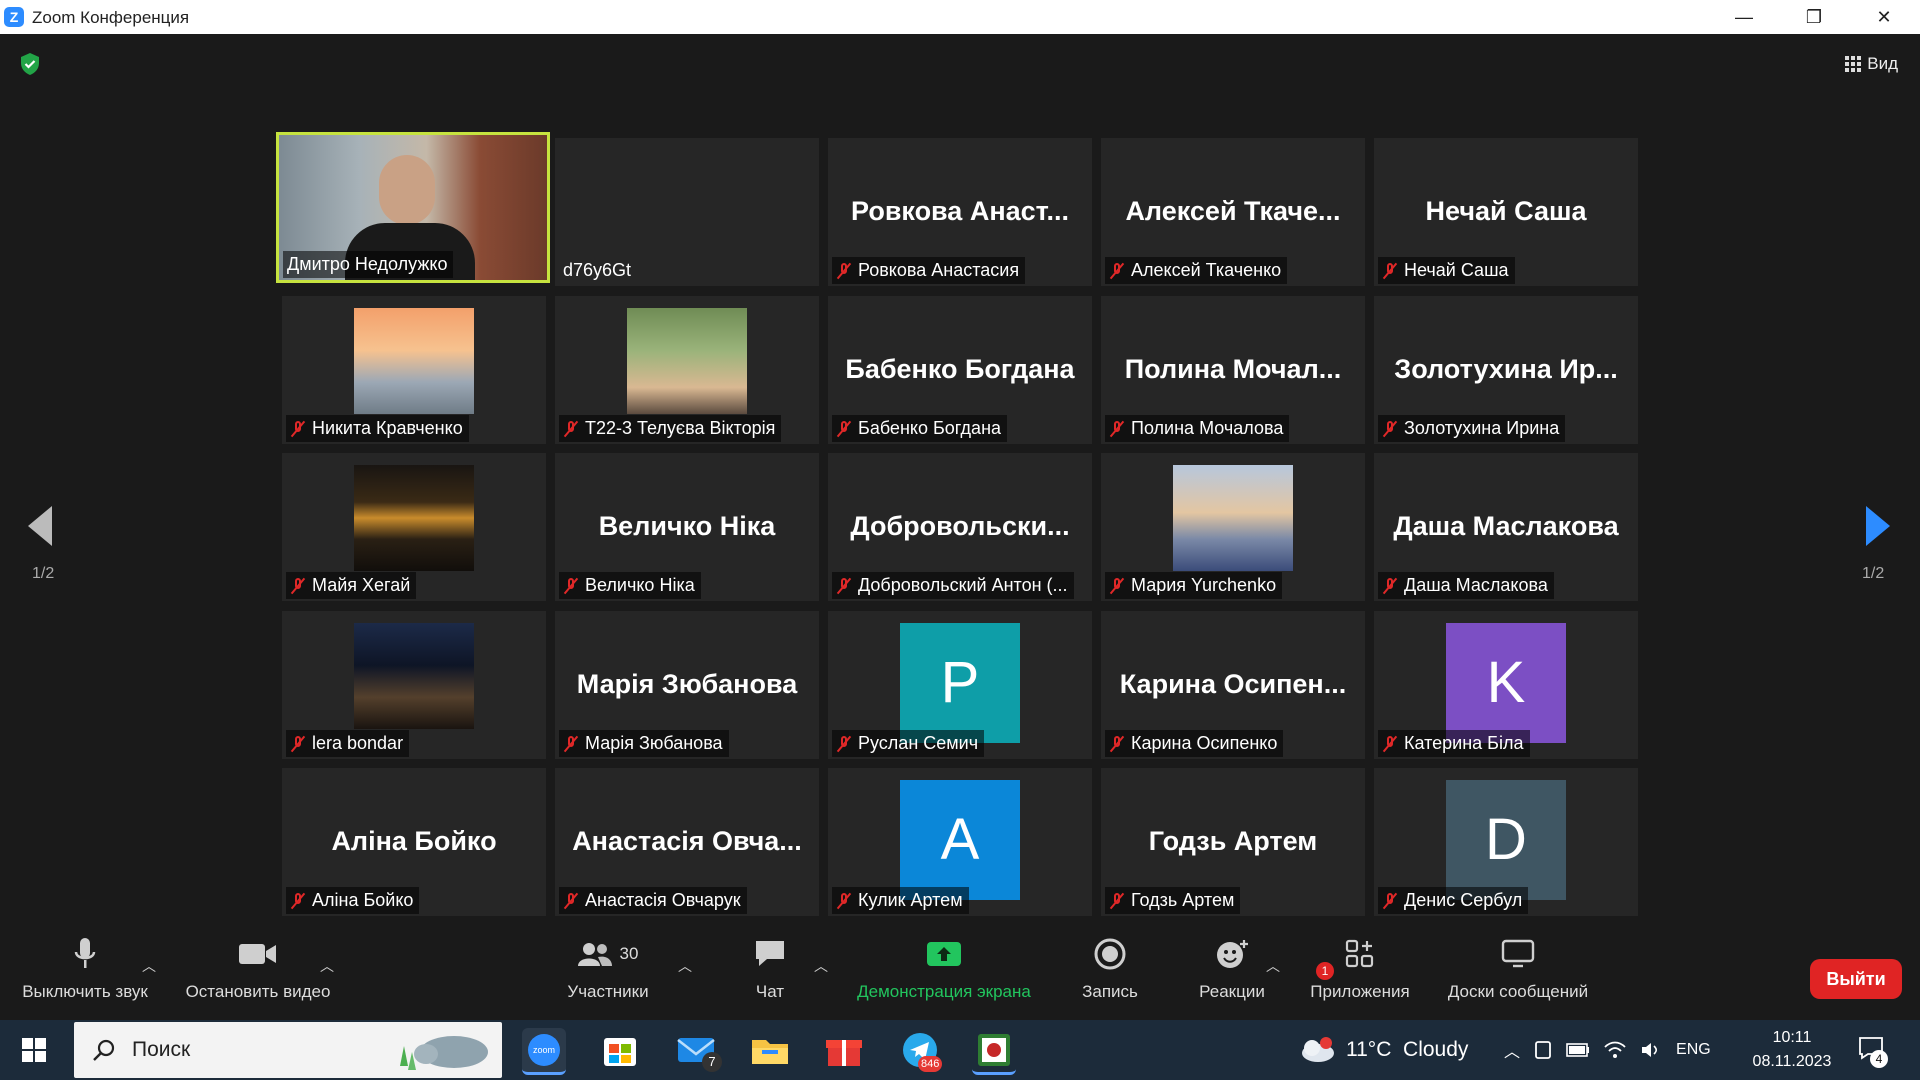 The image size is (1920, 1080). I want to click on participant-tile: Аліна Бойко Аліна Бойко, so click(414, 842).